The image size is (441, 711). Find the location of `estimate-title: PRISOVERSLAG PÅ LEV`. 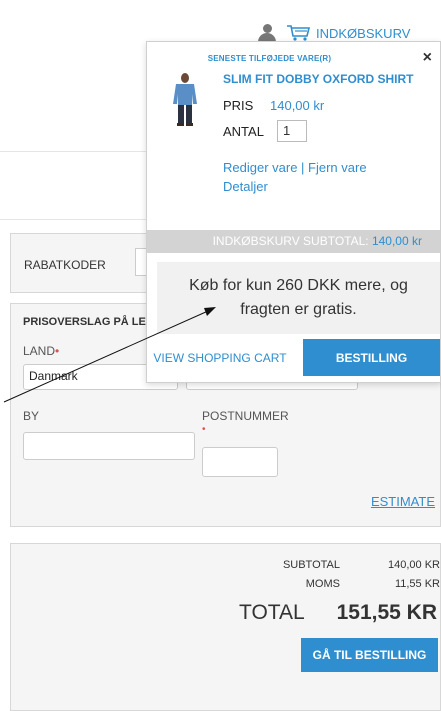

estimate-title: PRISOVERSLAG PÅ LEV is located at coordinates (88, 322).